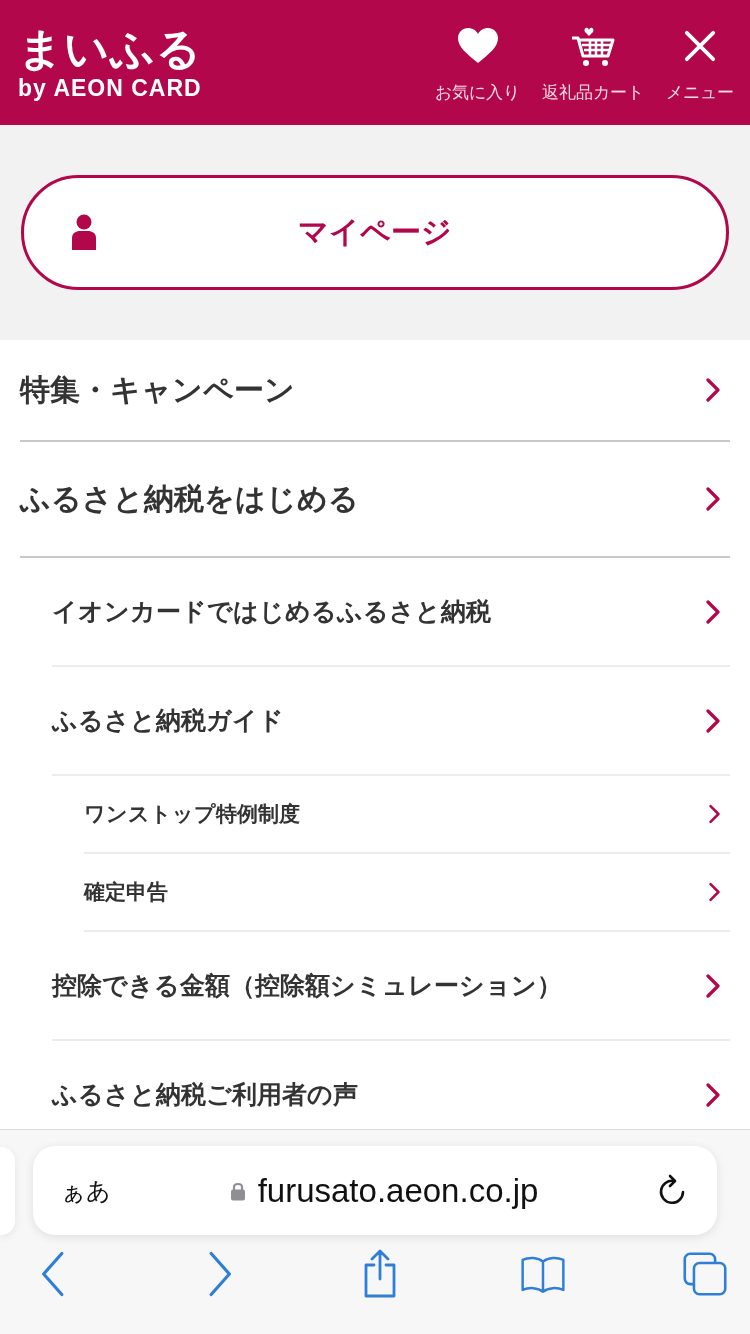 This screenshot has width=750, height=1334. Describe the element at coordinates (110, 88) in the screenshot. I see `logo-subtitle: by AEON CARD` at that location.